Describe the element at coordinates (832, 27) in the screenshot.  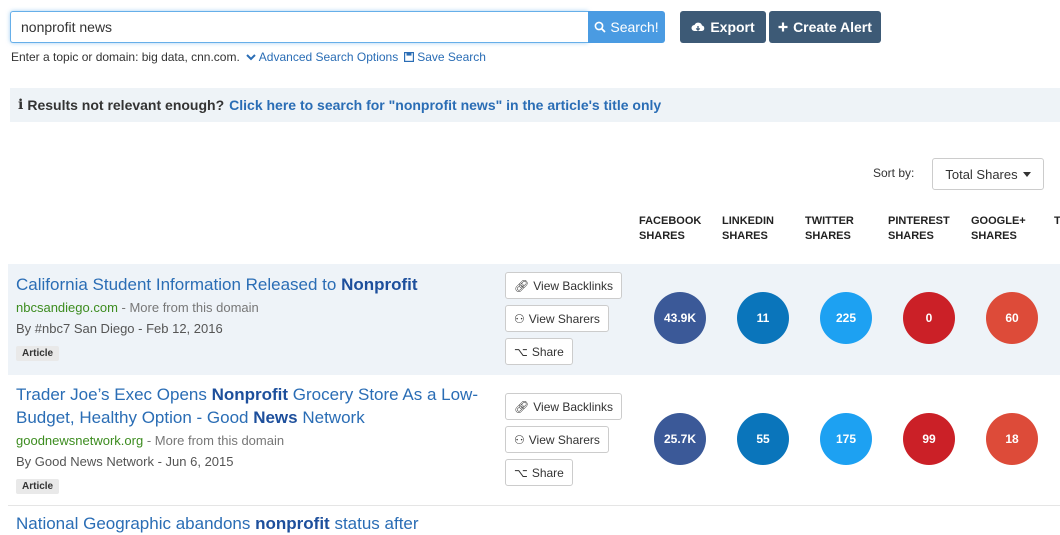
I see `create-alert-label: Create Alert` at that location.